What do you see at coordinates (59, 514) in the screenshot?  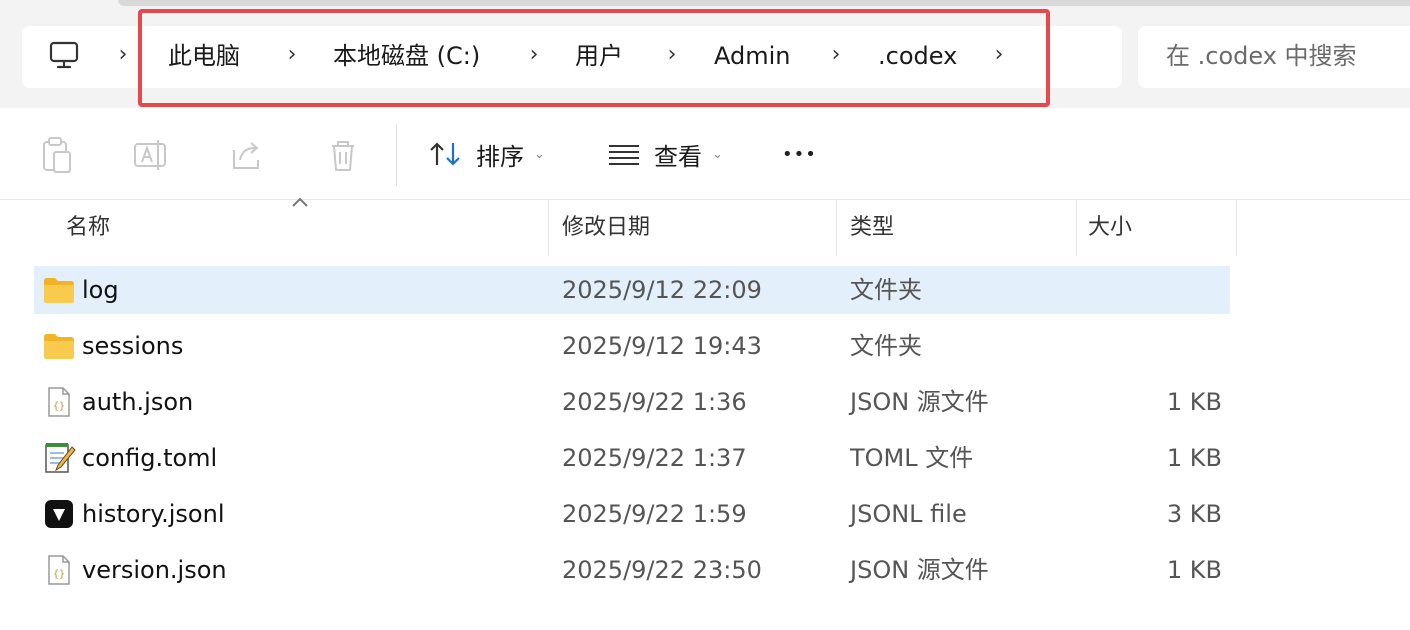 I see `app-file-icon` at bounding box center [59, 514].